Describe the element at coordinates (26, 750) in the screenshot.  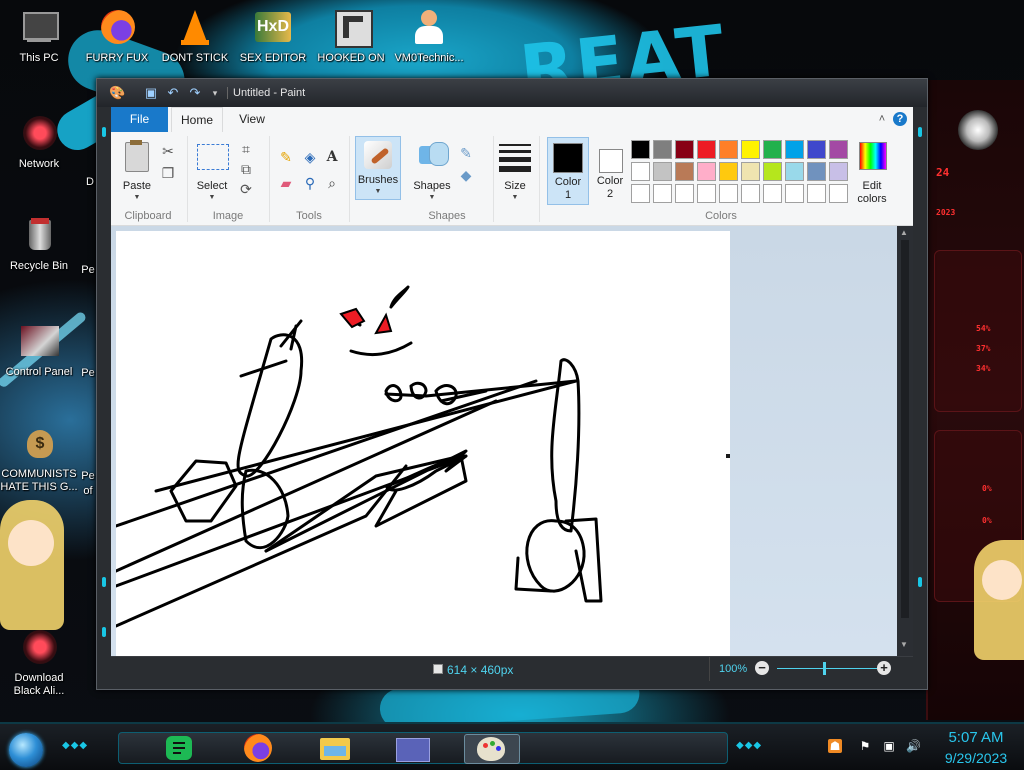
I see `start-orb-button` at that location.